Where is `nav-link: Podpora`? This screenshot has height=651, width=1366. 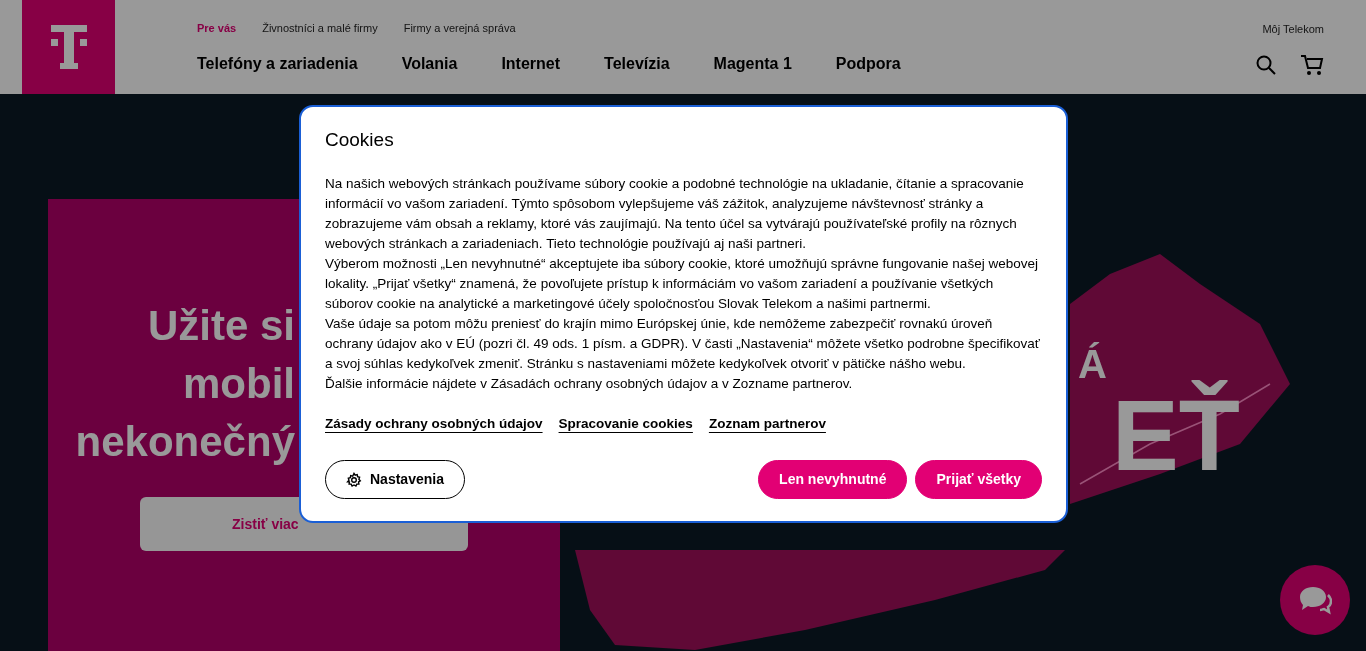
nav-link: Podpora is located at coordinates (868, 64).